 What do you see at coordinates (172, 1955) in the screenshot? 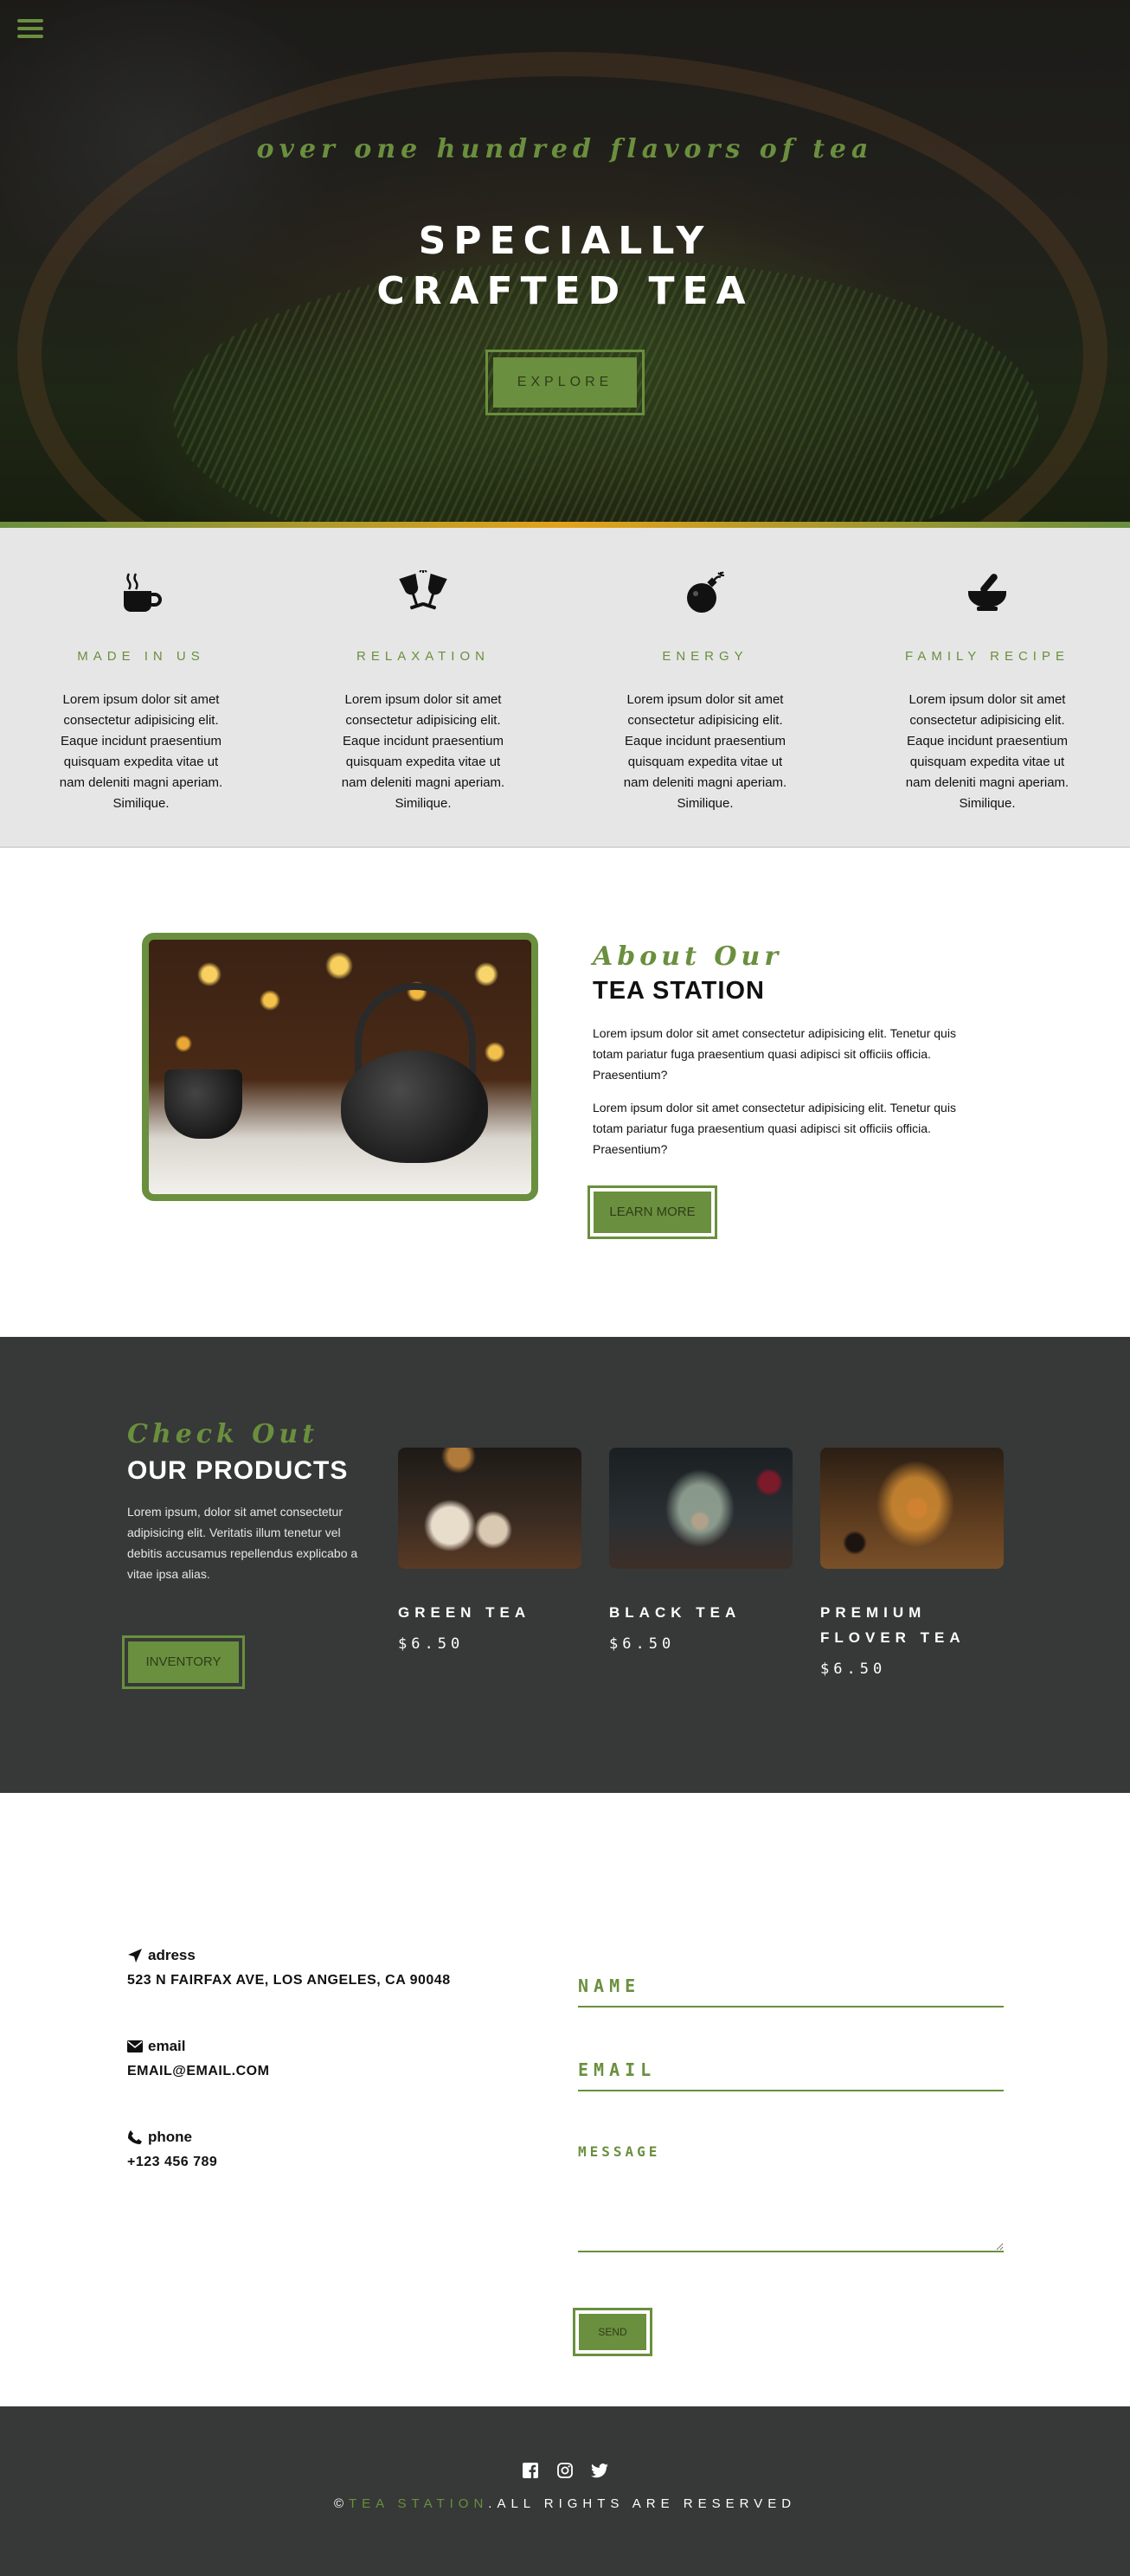
I see `address-label: adress` at bounding box center [172, 1955].